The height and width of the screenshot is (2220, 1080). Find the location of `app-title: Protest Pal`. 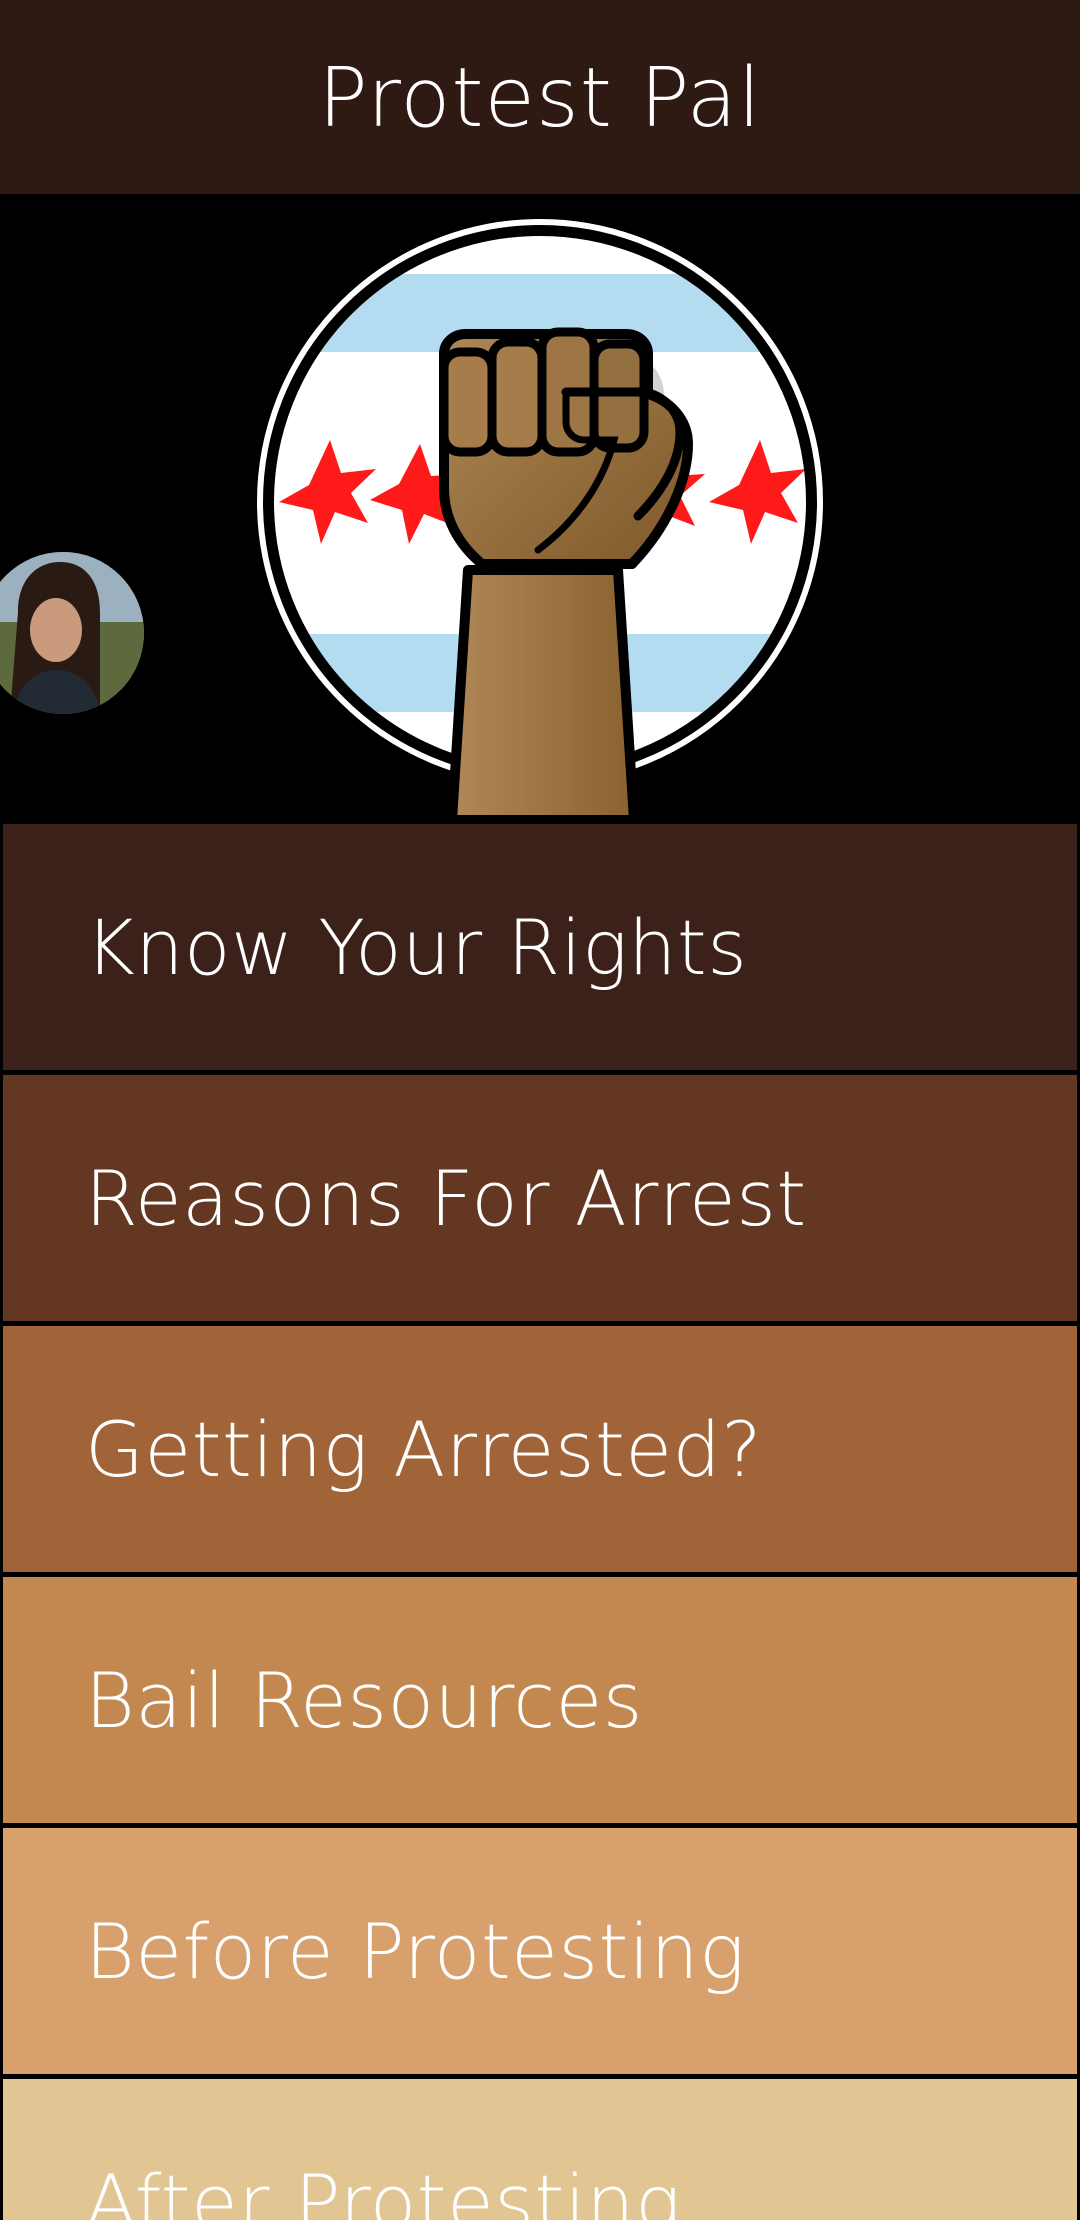

app-title: Protest Pal is located at coordinates (540, 98).